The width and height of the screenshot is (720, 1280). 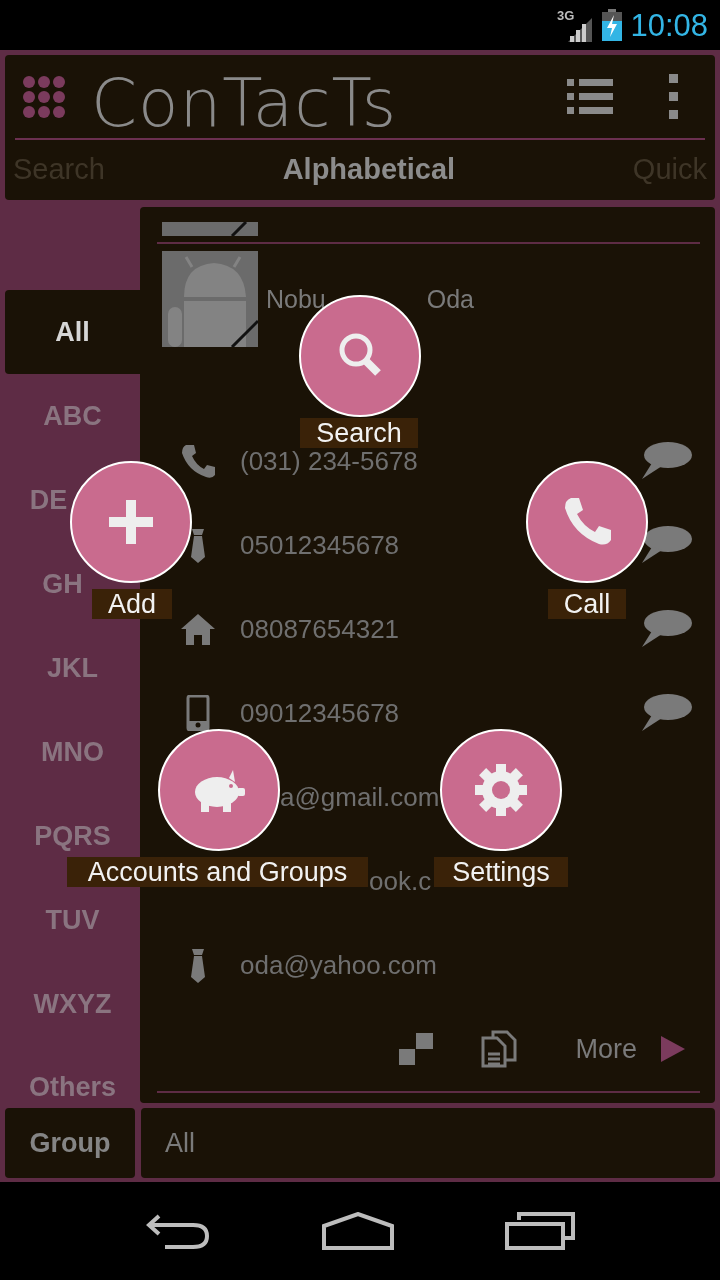 What do you see at coordinates (244, 103) in the screenshot?
I see `app-title: ConTacTs` at bounding box center [244, 103].